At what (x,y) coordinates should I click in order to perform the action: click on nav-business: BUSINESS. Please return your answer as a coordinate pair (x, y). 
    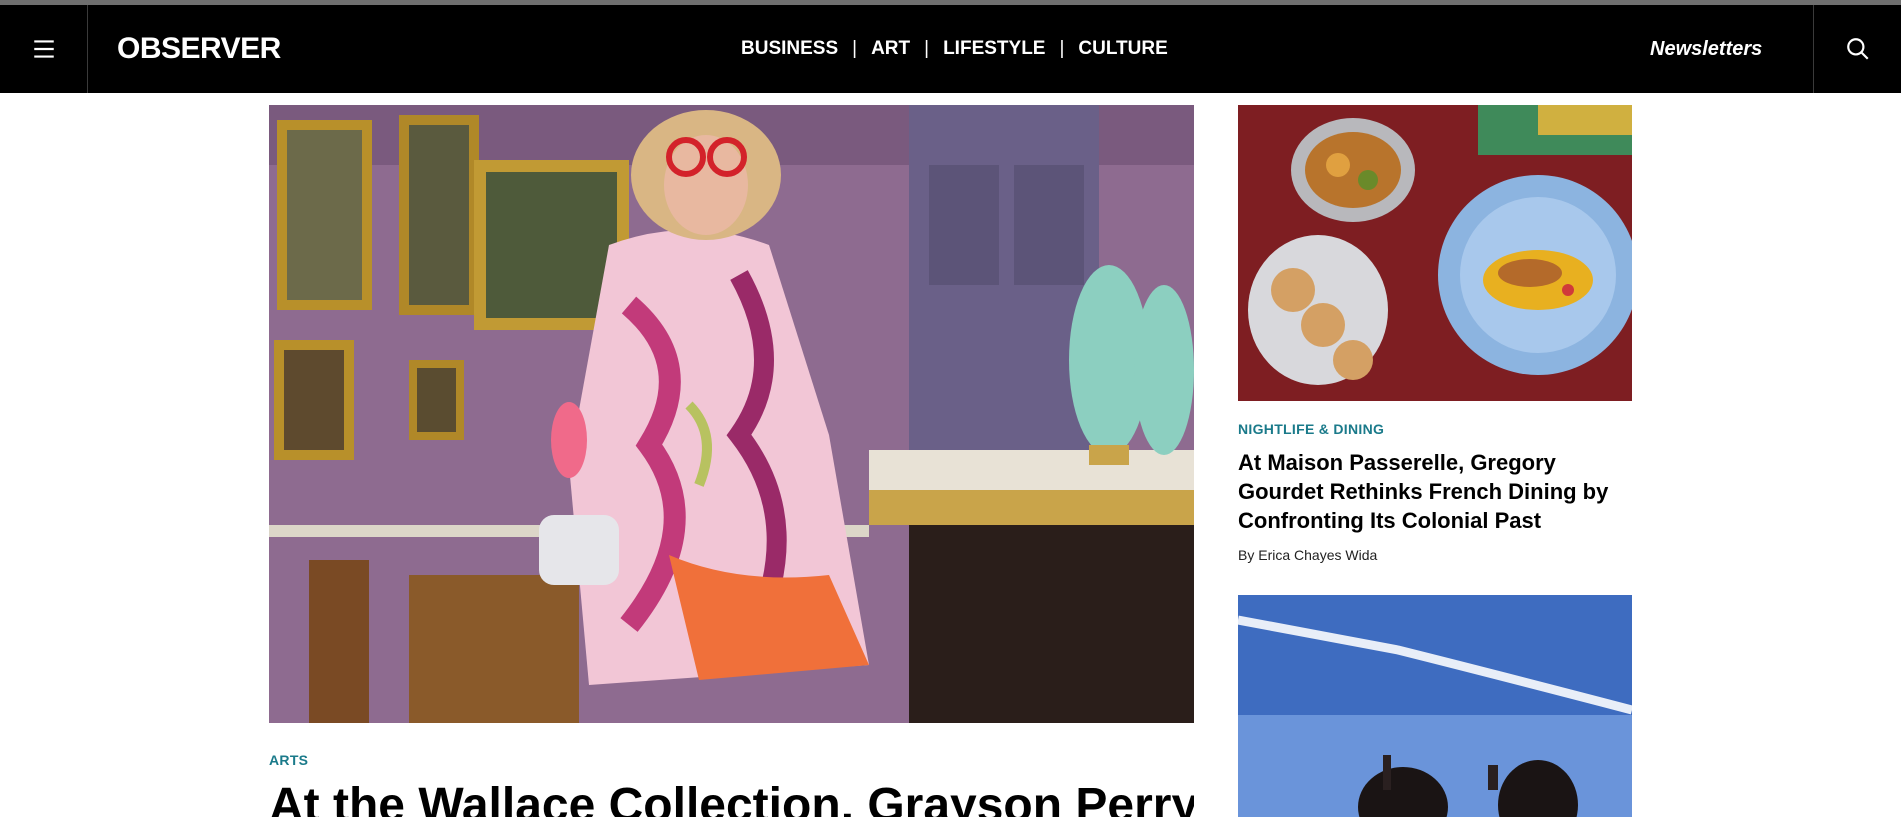
    Looking at the image, I should click on (789, 49).